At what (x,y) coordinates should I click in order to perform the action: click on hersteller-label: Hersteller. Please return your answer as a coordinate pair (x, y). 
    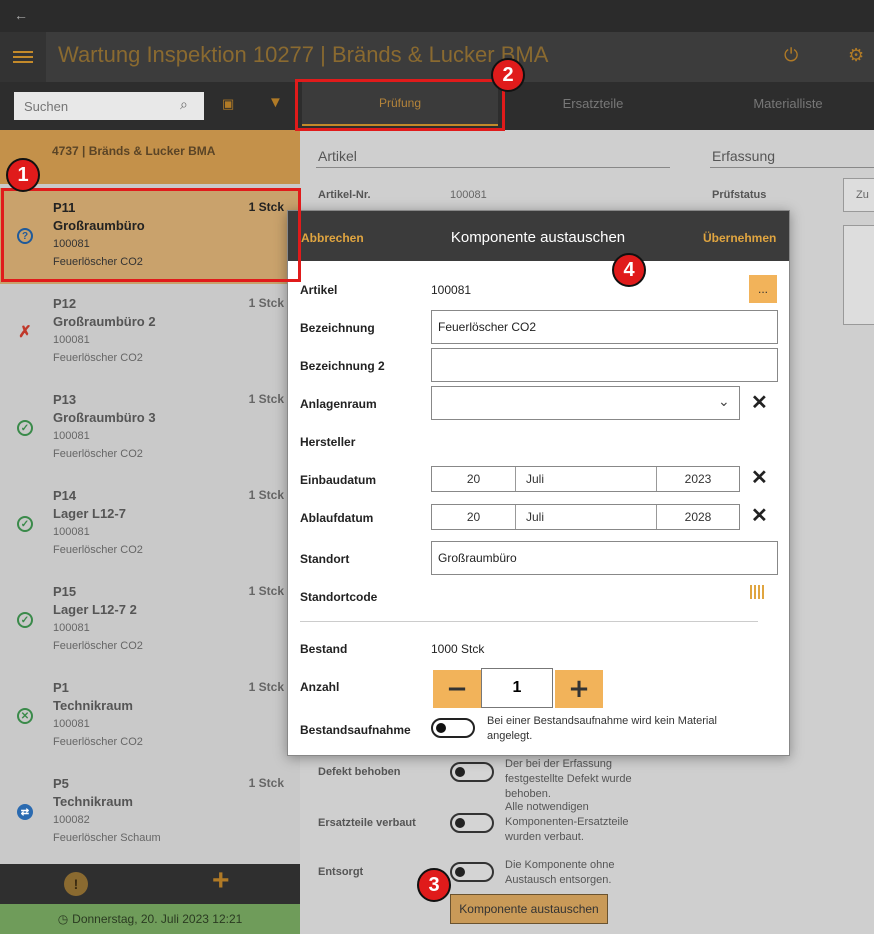
    Looking at the image, I should click on (328, 442).